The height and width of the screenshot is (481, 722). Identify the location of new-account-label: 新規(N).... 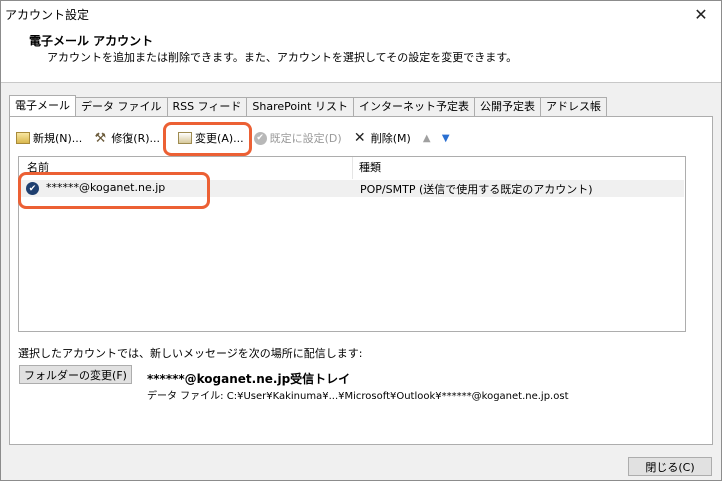
(58, 138).